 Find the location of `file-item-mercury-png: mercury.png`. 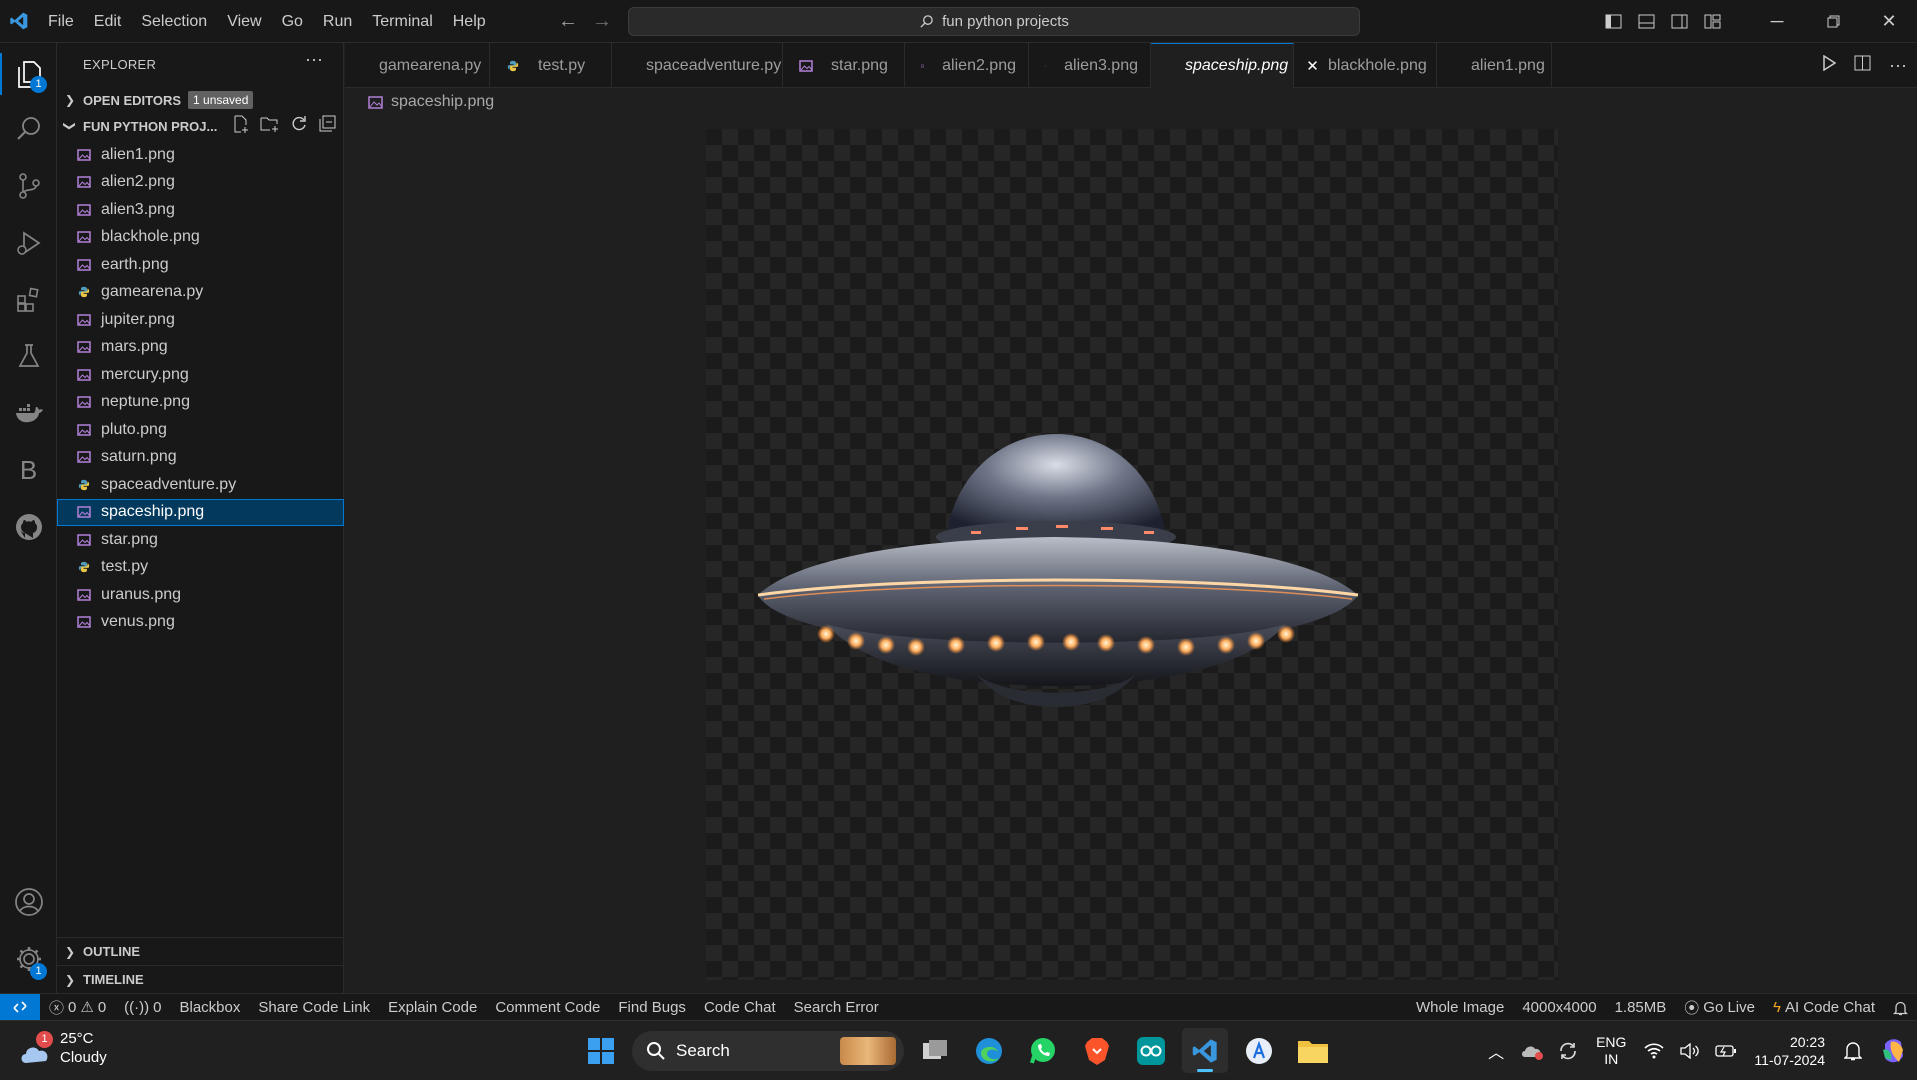

file-item-mercury-png: mercury.png is located at coordinates (200, 375).